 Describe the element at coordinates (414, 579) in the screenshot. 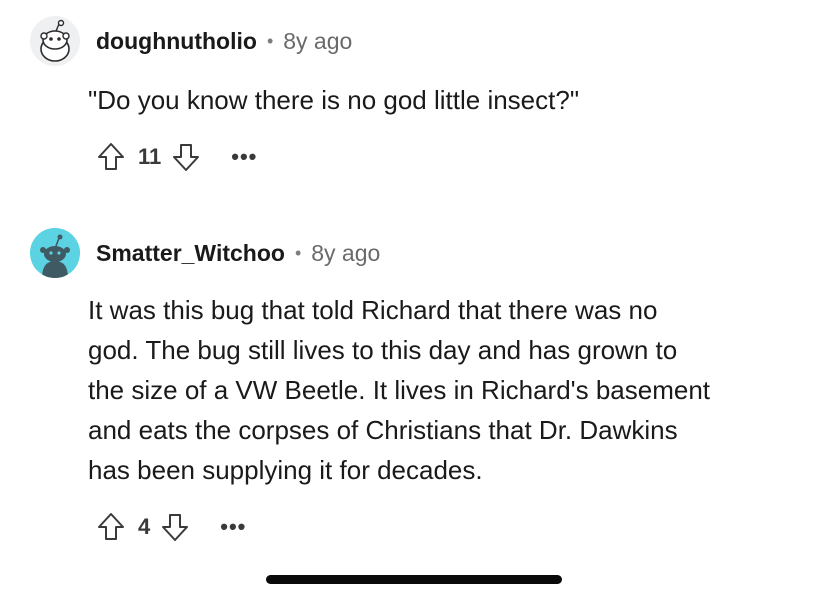

I see `home-indicator` at that location.